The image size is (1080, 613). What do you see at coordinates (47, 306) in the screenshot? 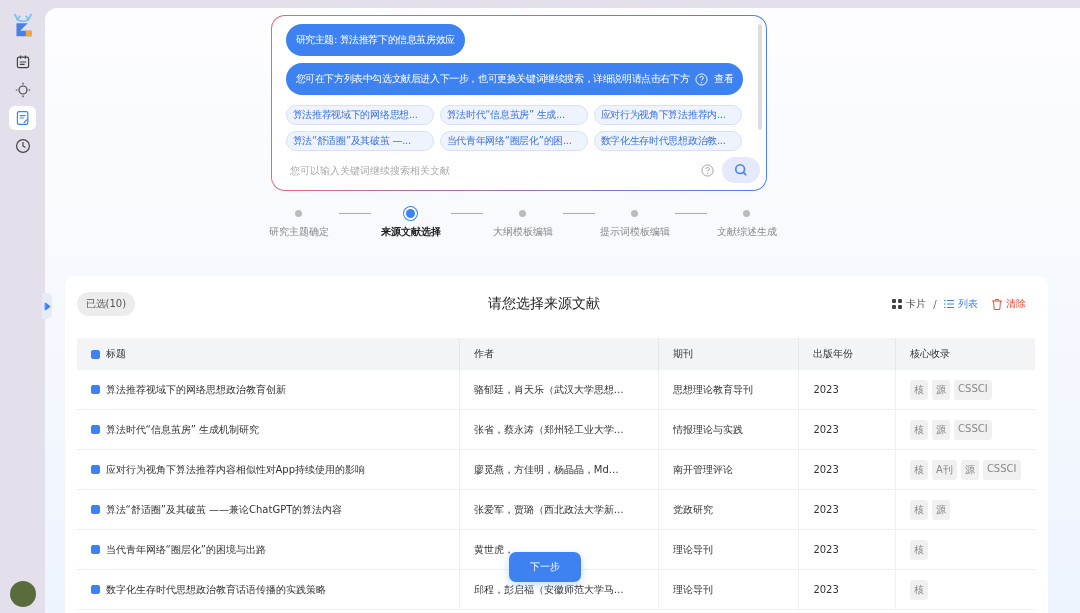
I see `expand-handle-icon` at bounding box center [47, 306].